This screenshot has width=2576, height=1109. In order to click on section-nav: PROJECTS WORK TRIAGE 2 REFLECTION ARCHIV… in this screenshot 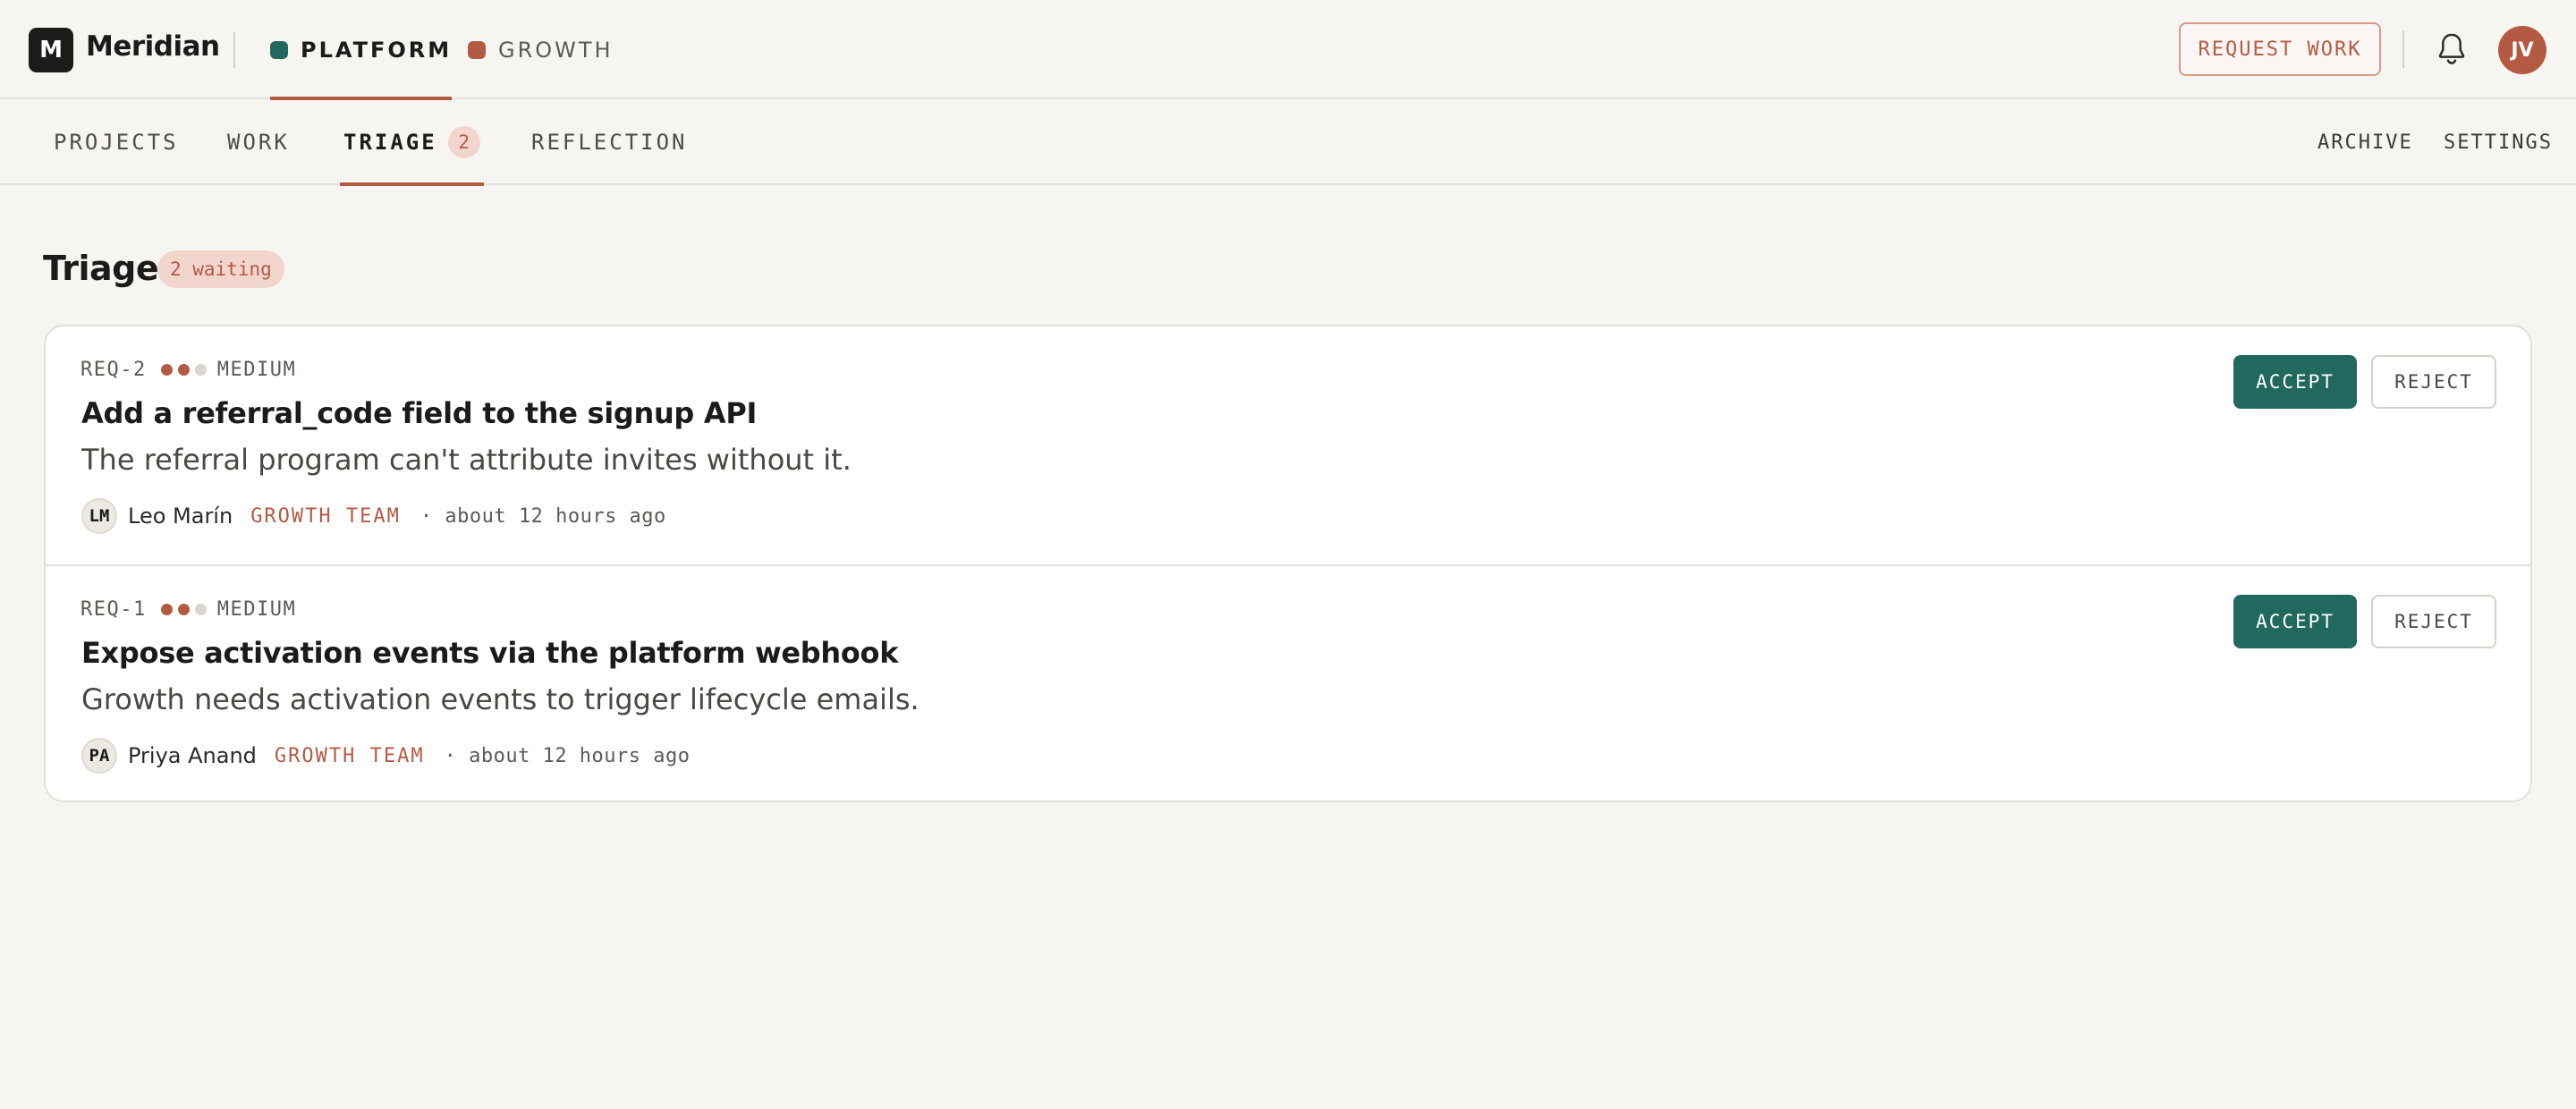, I will do `click(1288, 142)`.